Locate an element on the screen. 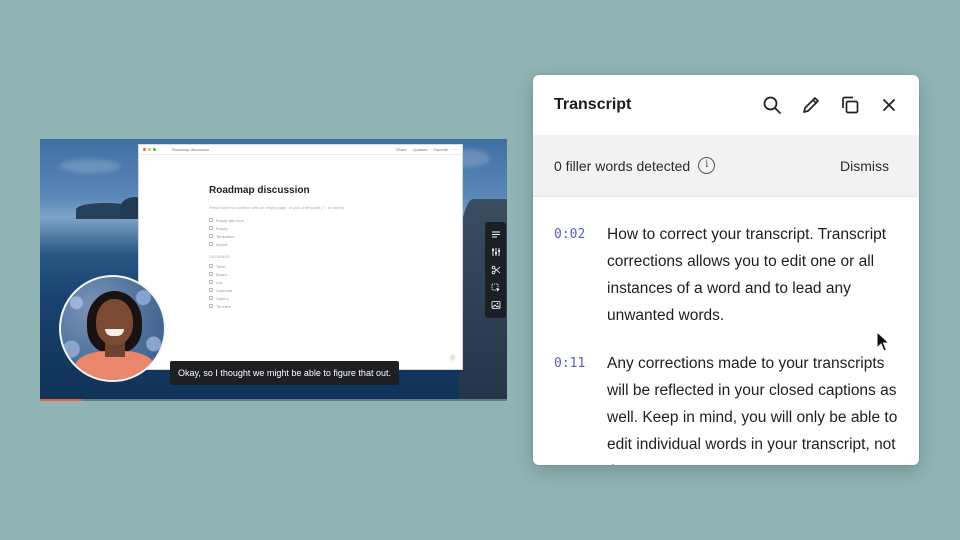 This screenshot has height=540, width=960. transcript-title: Transcript is located at coordinates (593, 104).